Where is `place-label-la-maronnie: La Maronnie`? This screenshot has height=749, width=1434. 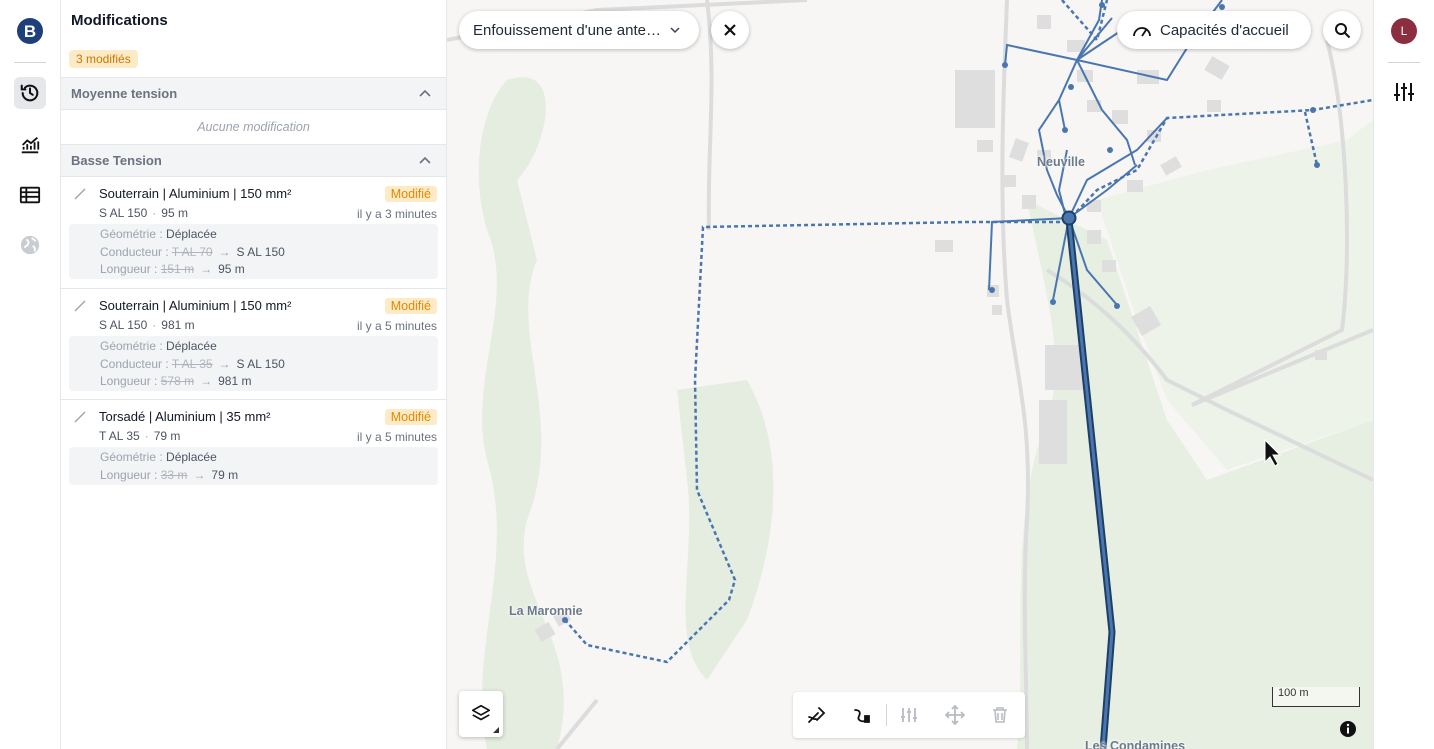 place-label-la-maronnie: La Maronnie is located at coordinates (546, 611).